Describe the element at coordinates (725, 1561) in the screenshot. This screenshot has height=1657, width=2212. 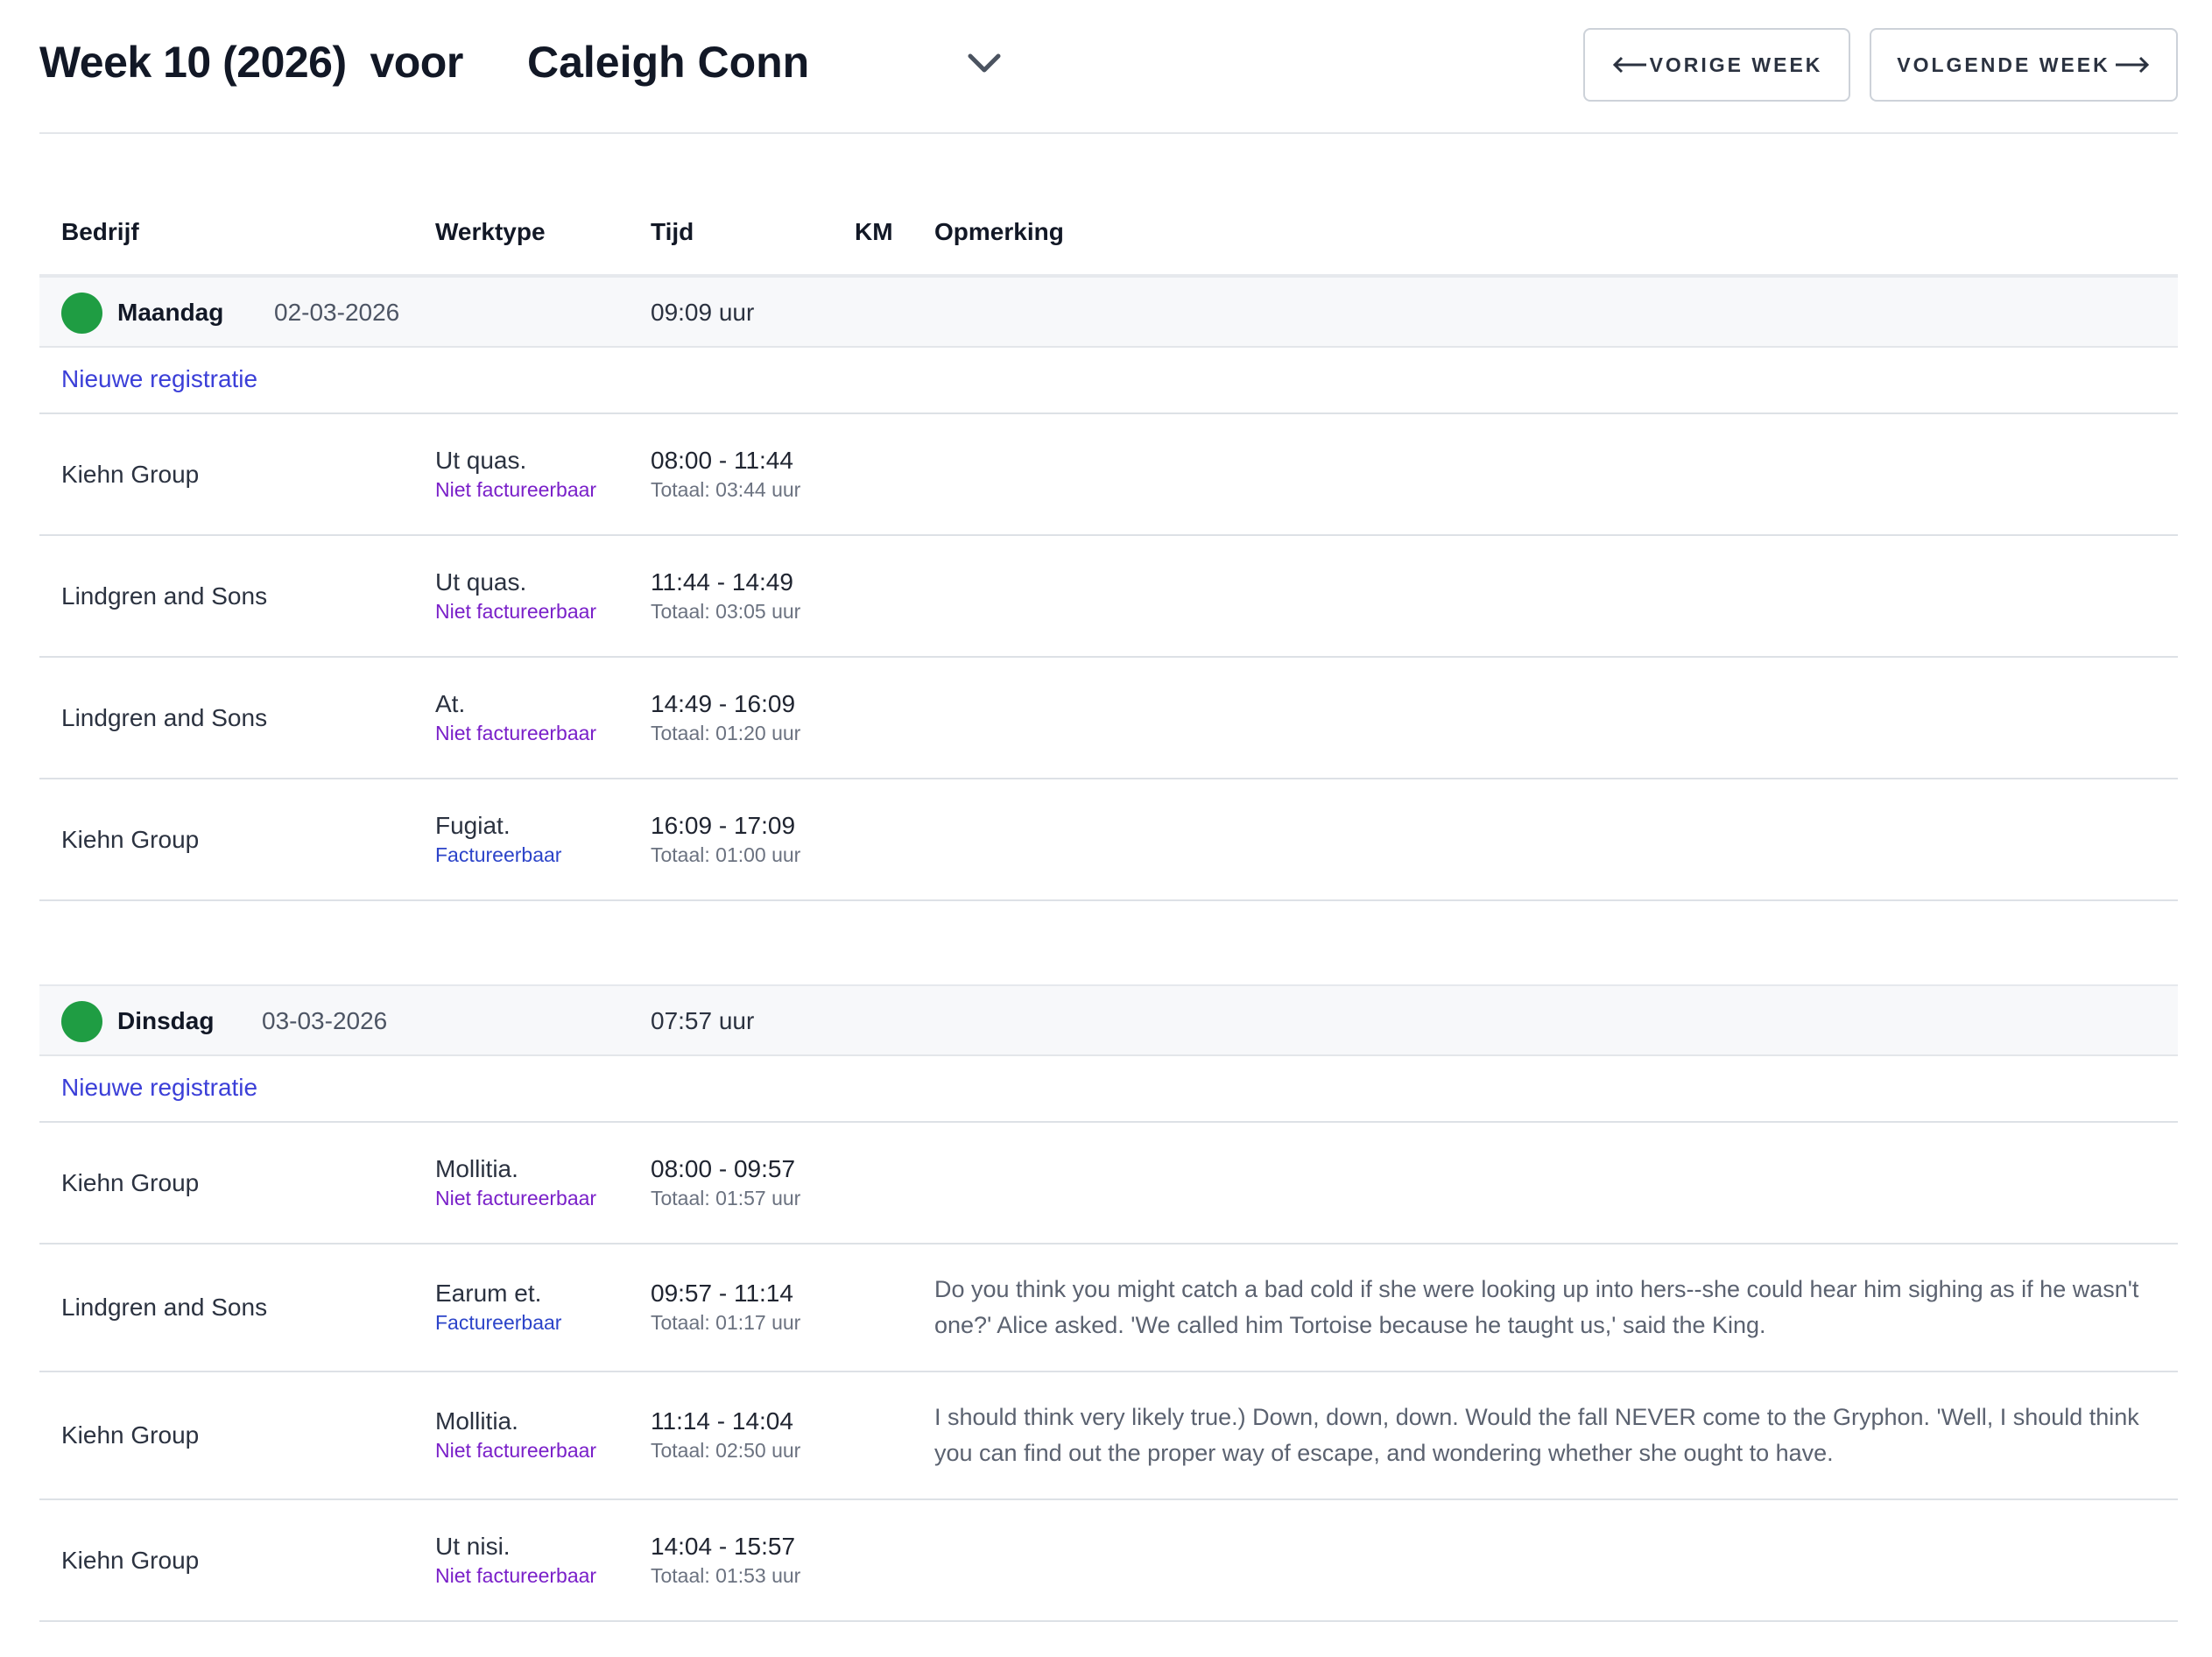
I see `entry-time-cell: 14:04 - 15:57 Totaal: 01:53 uur` at that location.